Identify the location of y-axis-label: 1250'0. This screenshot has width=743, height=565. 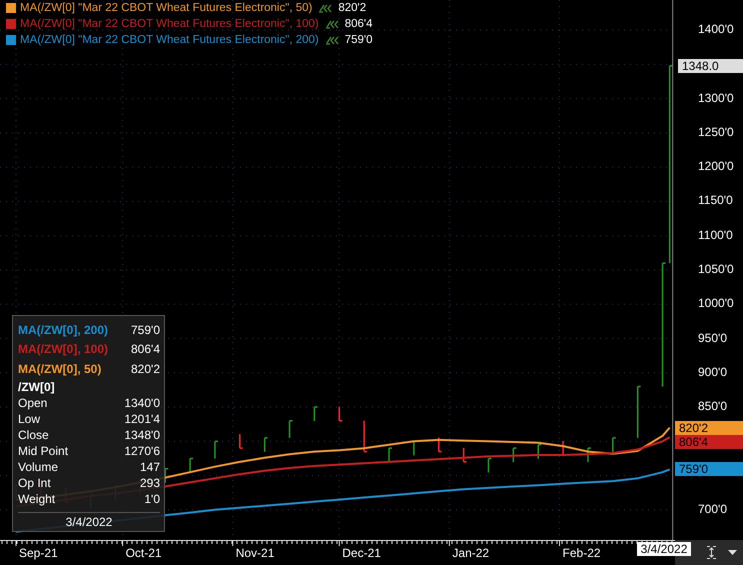
(716, 131).